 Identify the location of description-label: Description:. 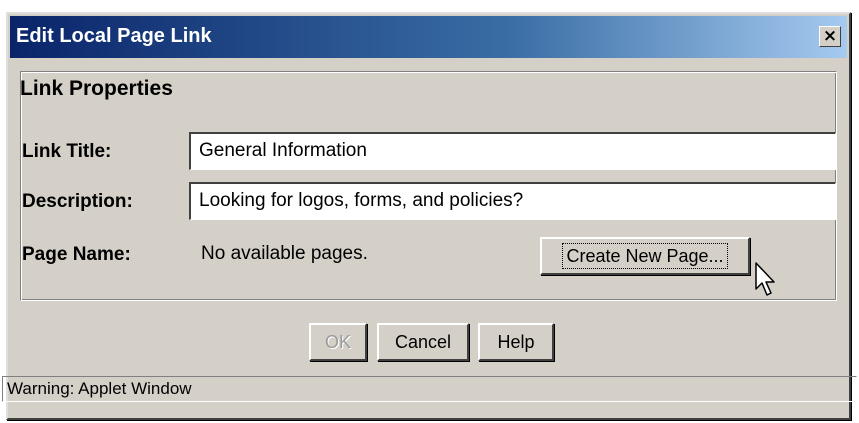
(77, 201).